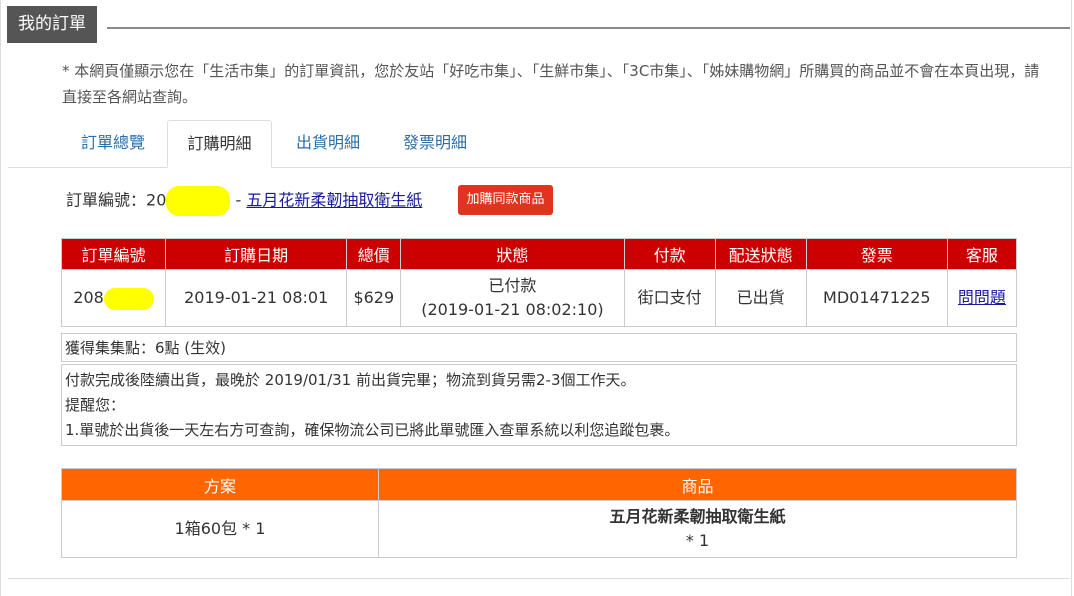 Image resolution: width=1074 pixels, height=596 pixels. What do you see at coordinates (88, 297) in the screenshot?
I see `order-number-cell-text: 208` at bounding box center [88, 297].